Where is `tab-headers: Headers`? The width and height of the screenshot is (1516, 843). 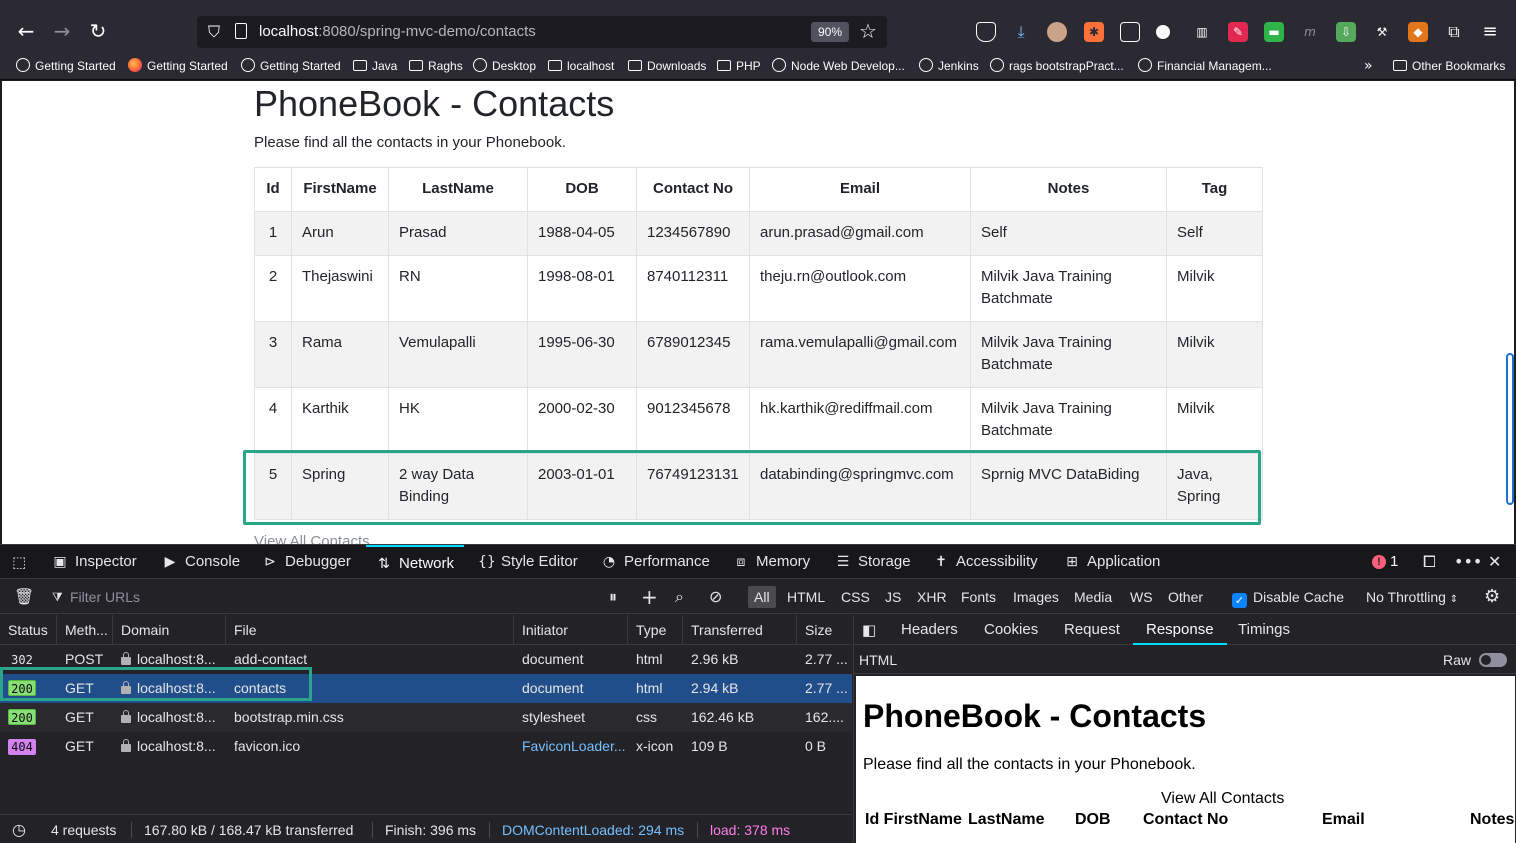 tab-headers: Headers is located at coordinates (929, 630).